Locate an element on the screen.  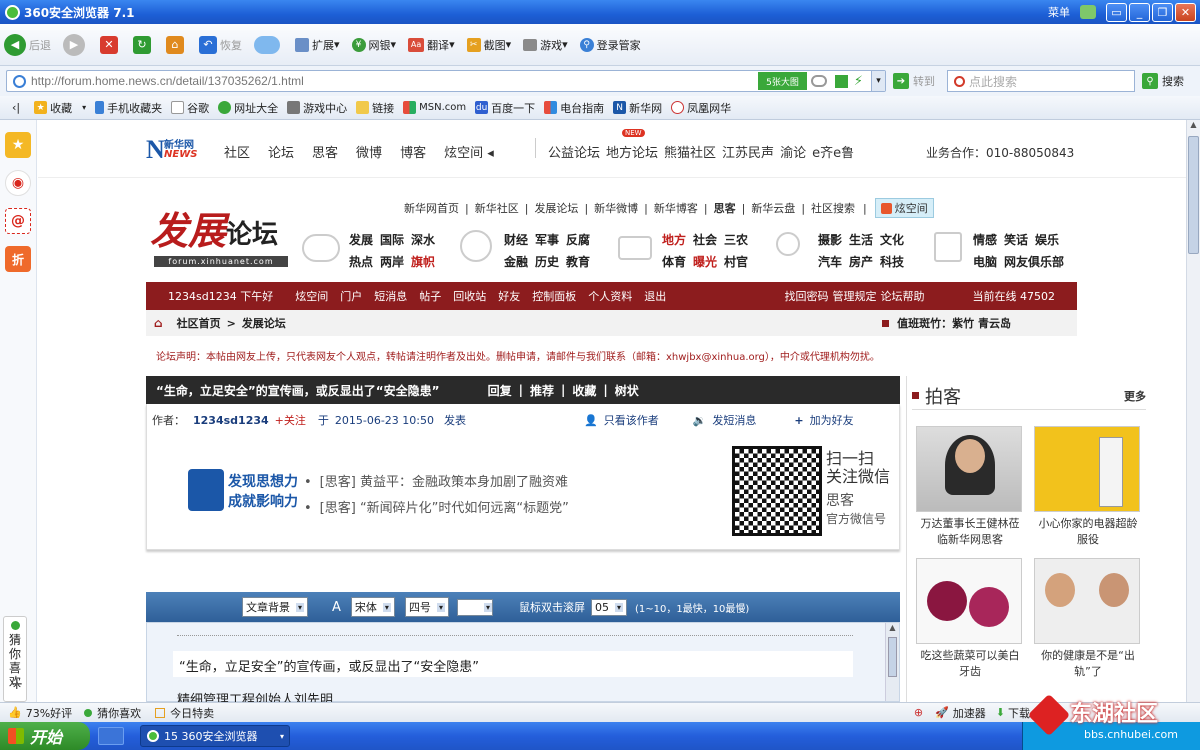
fav-item-5: 链接 is located at coordinates (375, 108).